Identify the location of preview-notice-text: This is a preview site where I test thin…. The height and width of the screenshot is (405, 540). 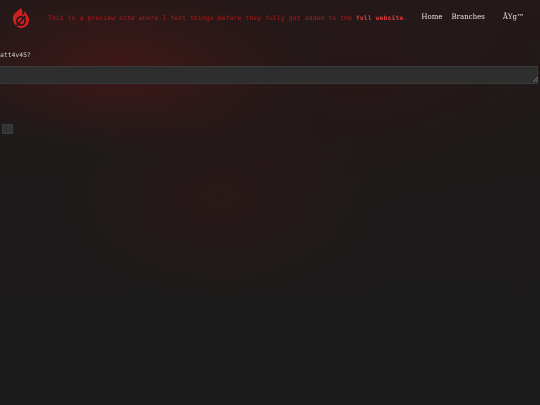
(202, 18).